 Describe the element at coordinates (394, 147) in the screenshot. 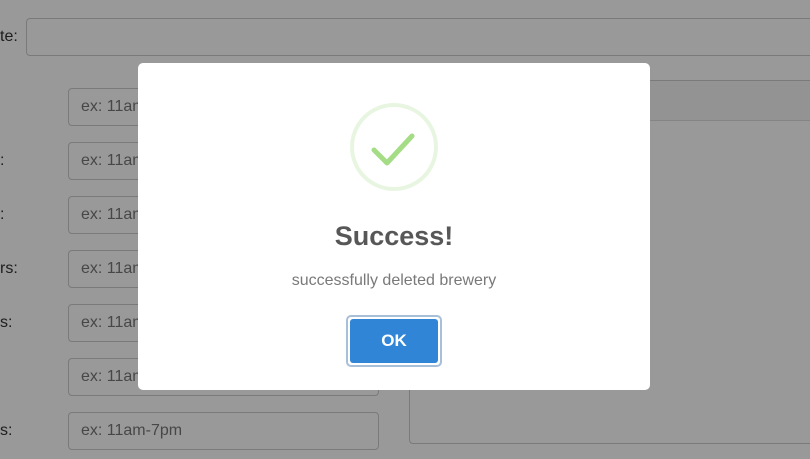

I see `checkmark-icon` at that location.